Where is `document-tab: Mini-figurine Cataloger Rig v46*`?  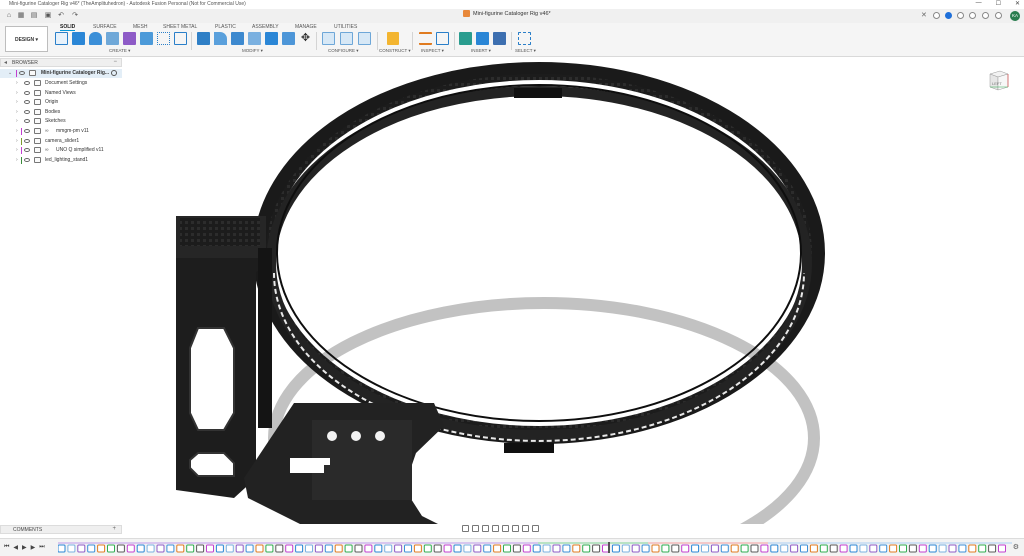 document-tab: Mini-figurine Cataloger Rig v46* is located at coordinates (507, 13).